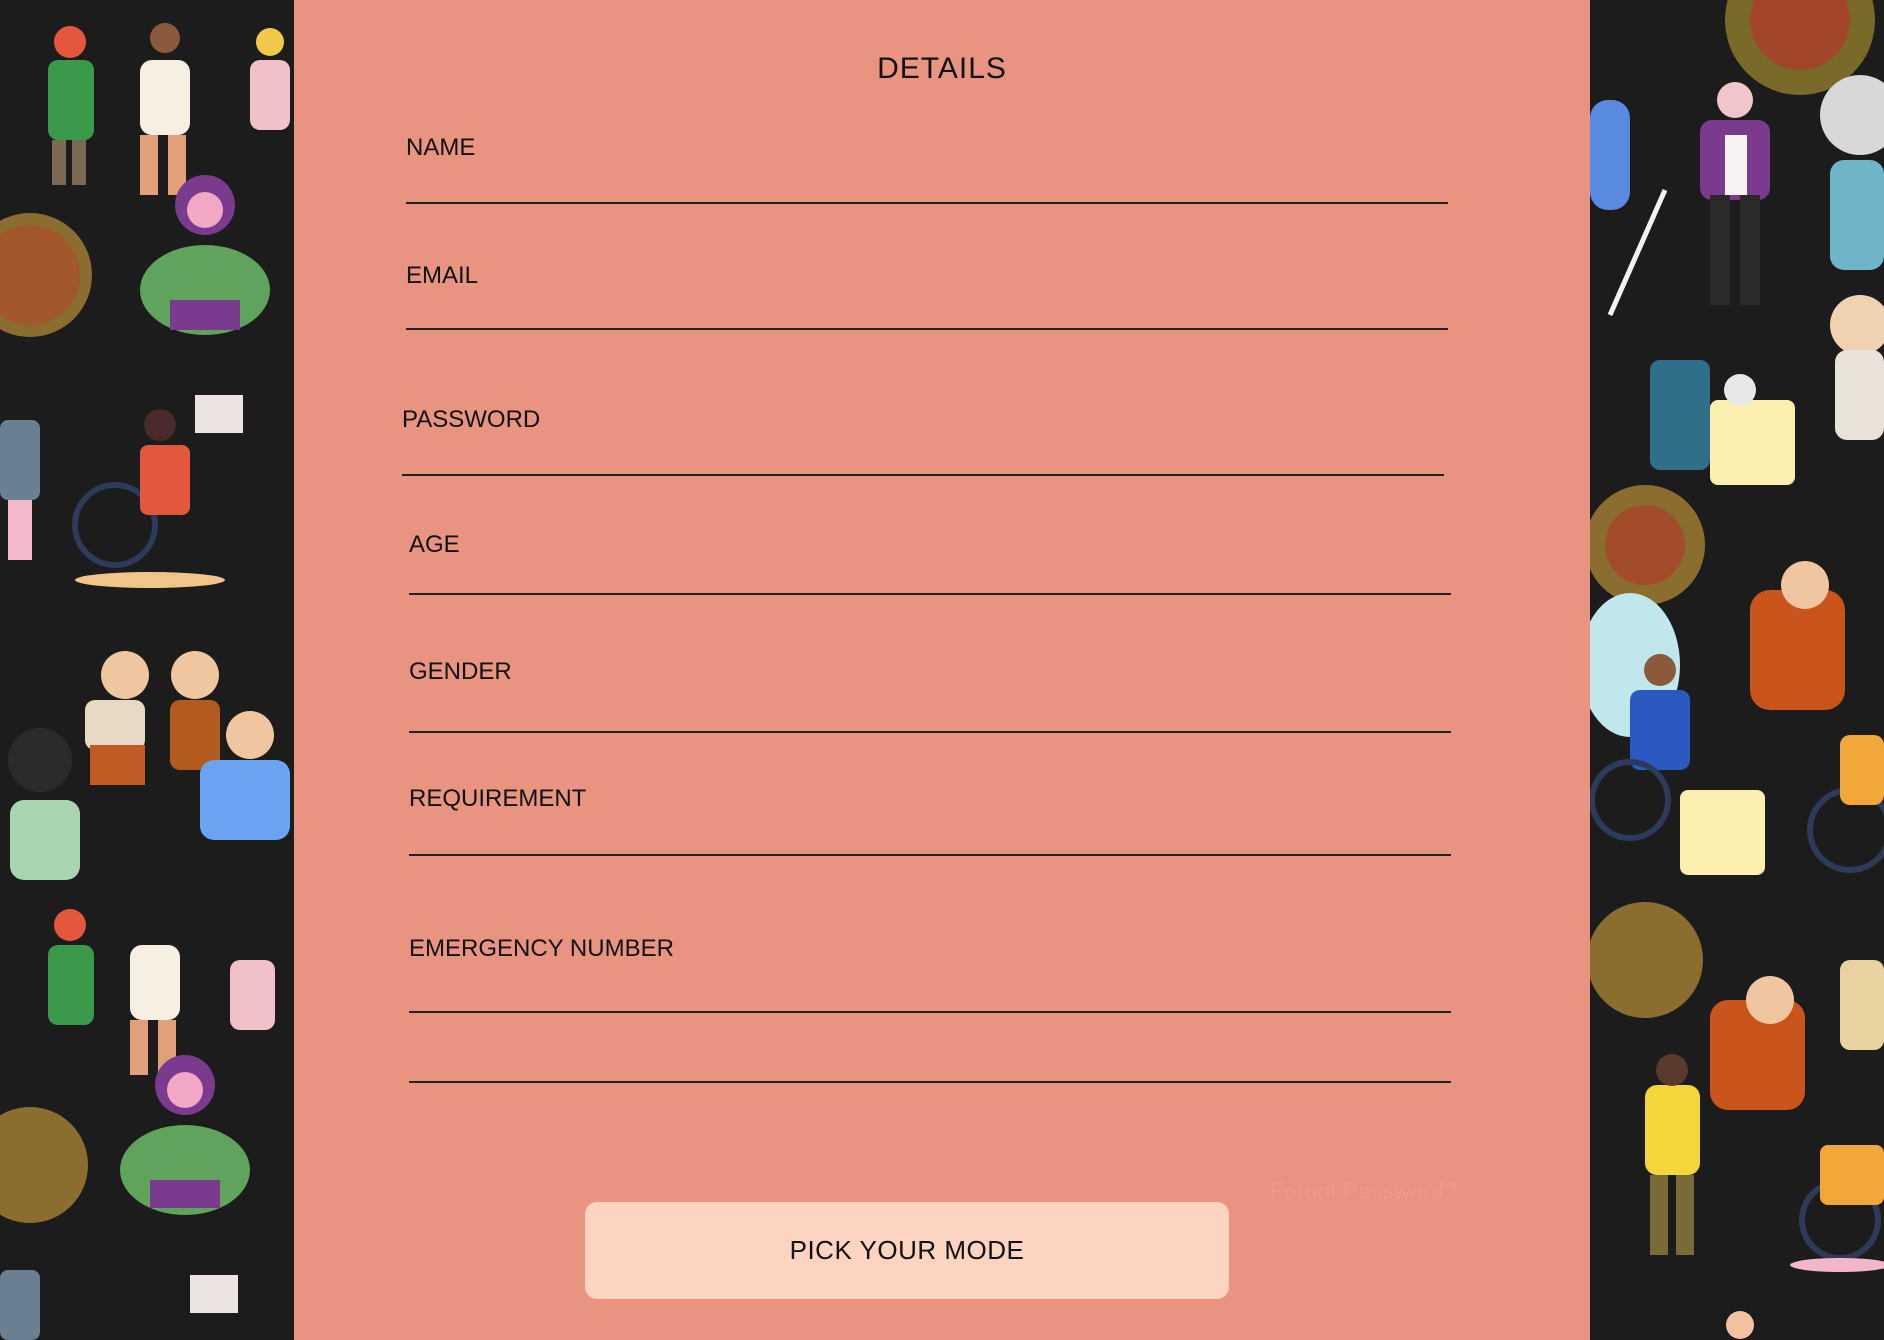 The height and width of the screenshot is (1340, 1884). I want to click on gender-underline, so click(930, 732).